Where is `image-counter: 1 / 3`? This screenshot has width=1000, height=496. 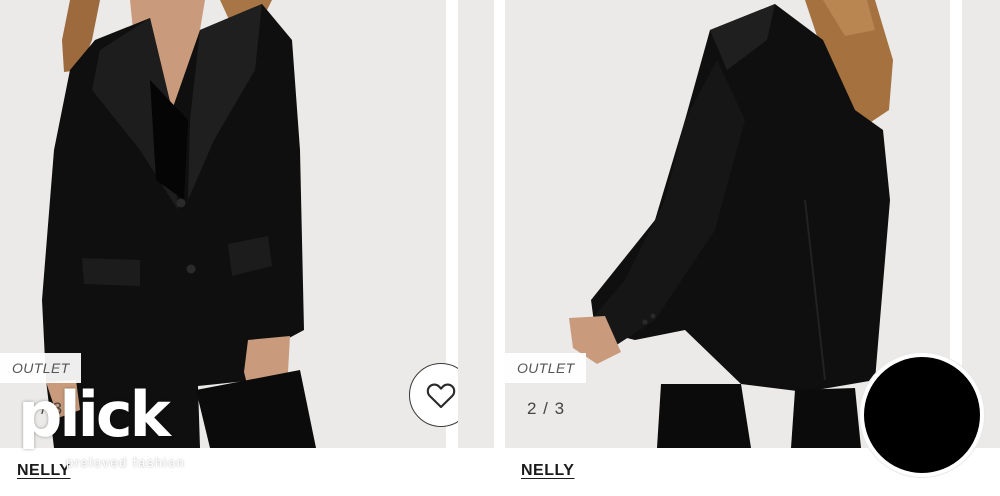 image-counter: 1 / 3 is located at coordinates (44, 408).